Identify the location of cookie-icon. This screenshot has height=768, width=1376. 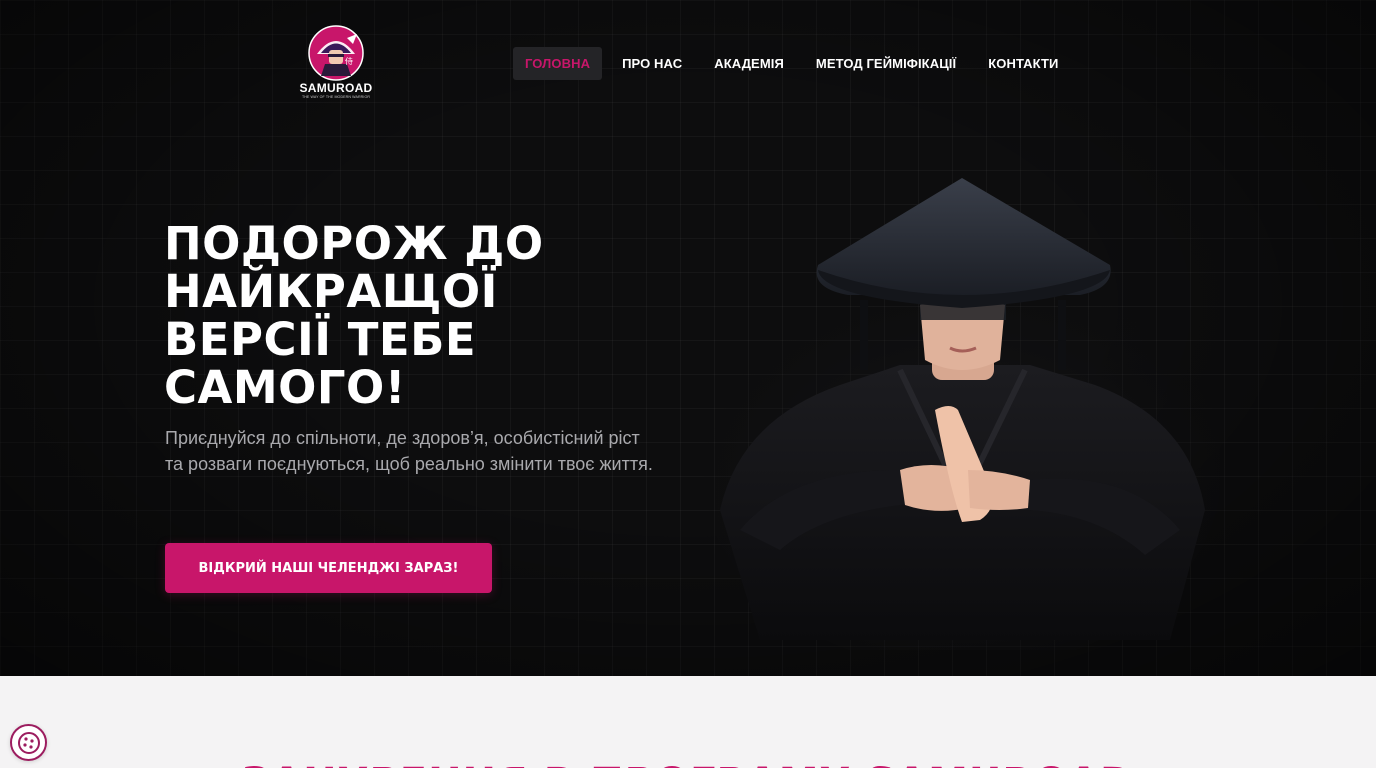
(28, 742).